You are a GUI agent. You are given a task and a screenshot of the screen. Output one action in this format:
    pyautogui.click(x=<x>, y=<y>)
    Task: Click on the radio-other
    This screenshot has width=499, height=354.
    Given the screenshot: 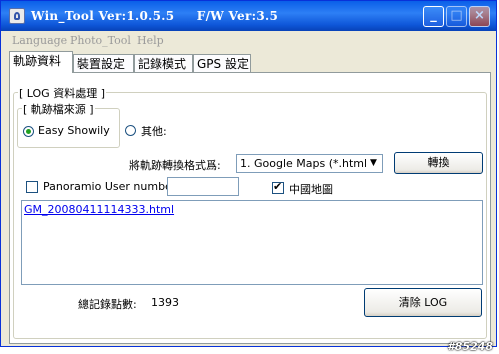 What is the action you would take?
    pyautogui.click(x=130, y=130)
    